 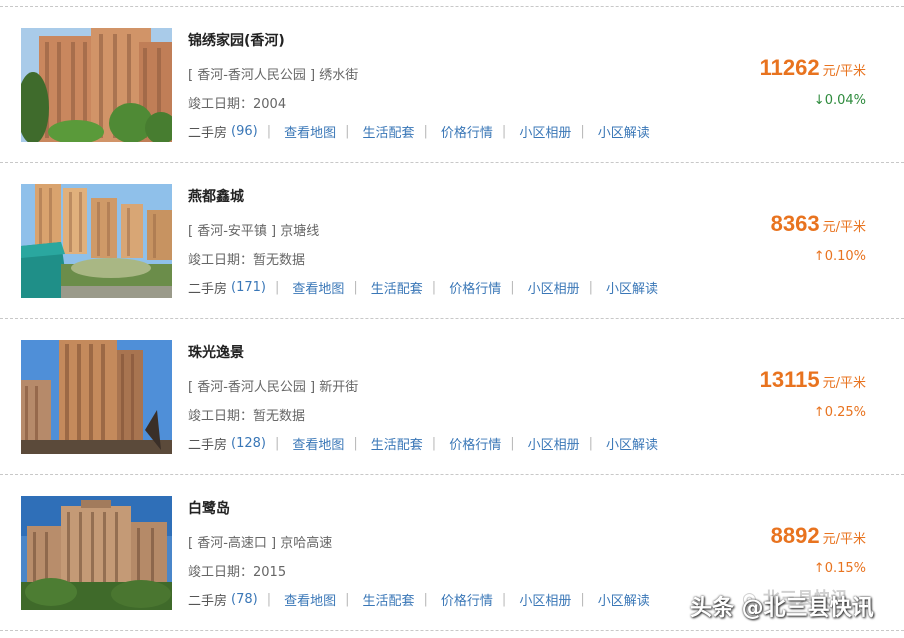 I want to click on ershou-count-link: (96), so click(x=244, y=131).